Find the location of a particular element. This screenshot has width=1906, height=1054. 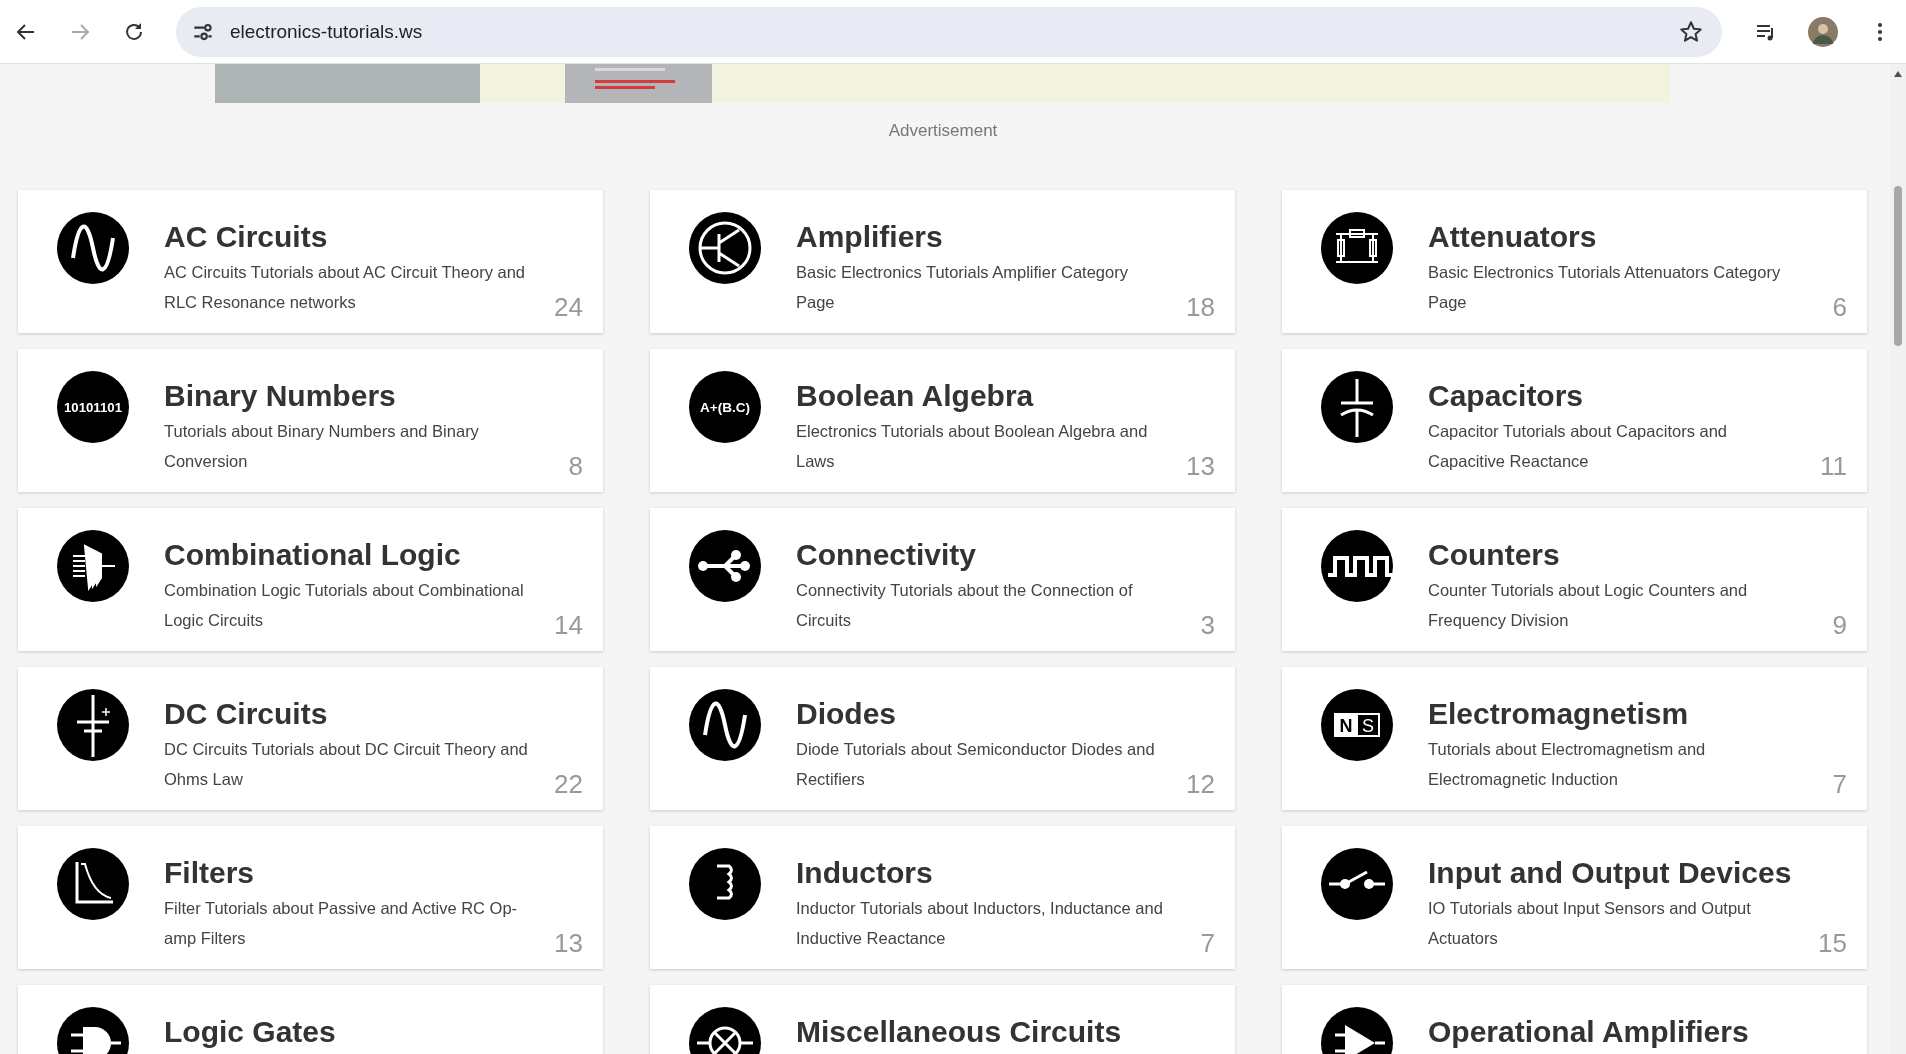

category-title: Input and Output Devices is located at coordinates (1633, 873).